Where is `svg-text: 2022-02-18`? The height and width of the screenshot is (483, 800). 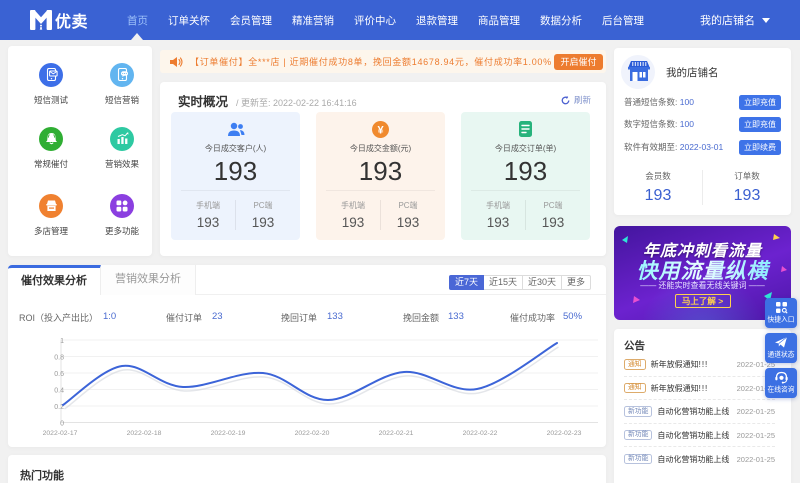 svg-text: 2022-02-18 is located at coordinates (144, 433).